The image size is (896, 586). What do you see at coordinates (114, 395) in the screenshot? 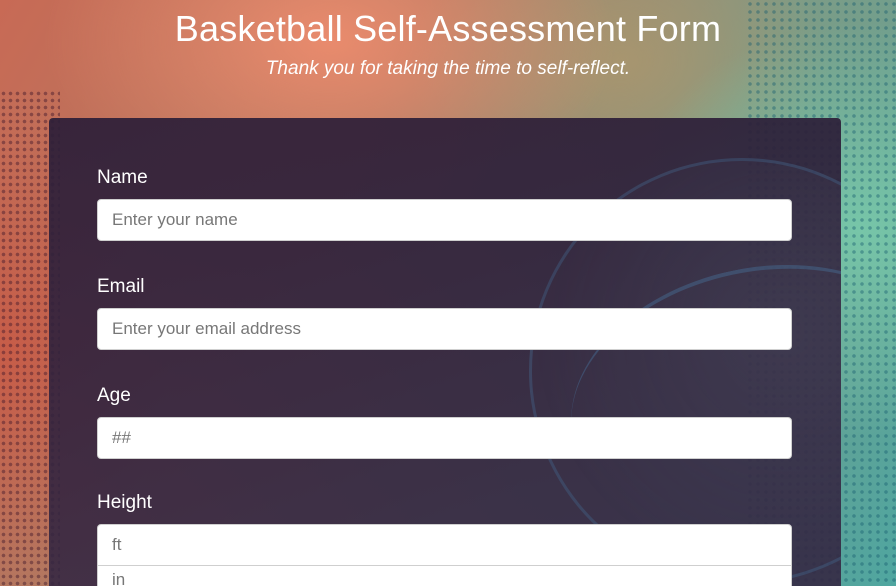
I see `age-label: Age` at bounding box center [114, 395].